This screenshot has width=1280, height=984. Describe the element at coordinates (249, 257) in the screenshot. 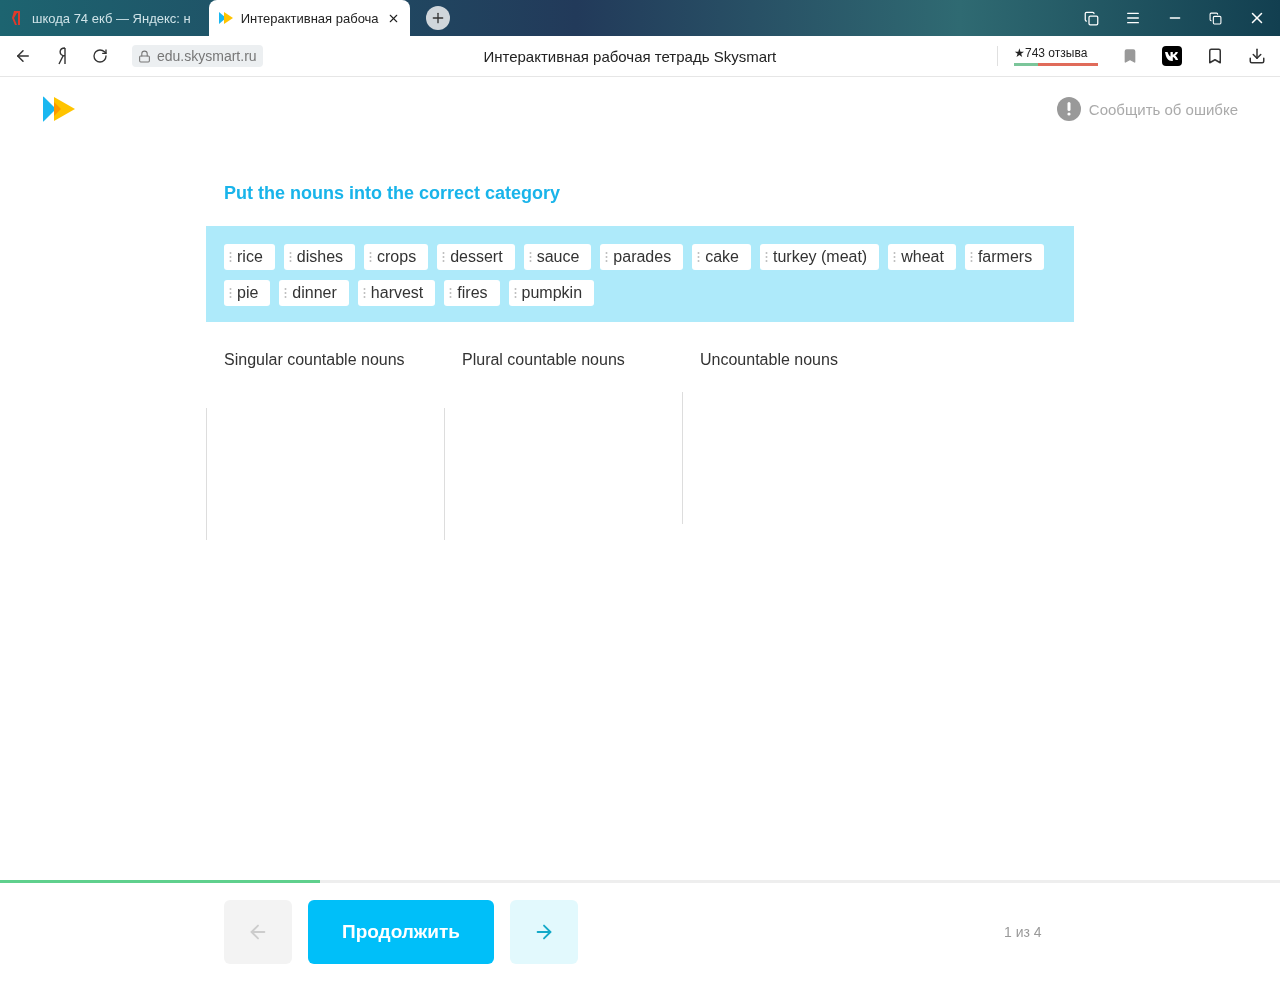

I see `word-chip: rice` at that location.